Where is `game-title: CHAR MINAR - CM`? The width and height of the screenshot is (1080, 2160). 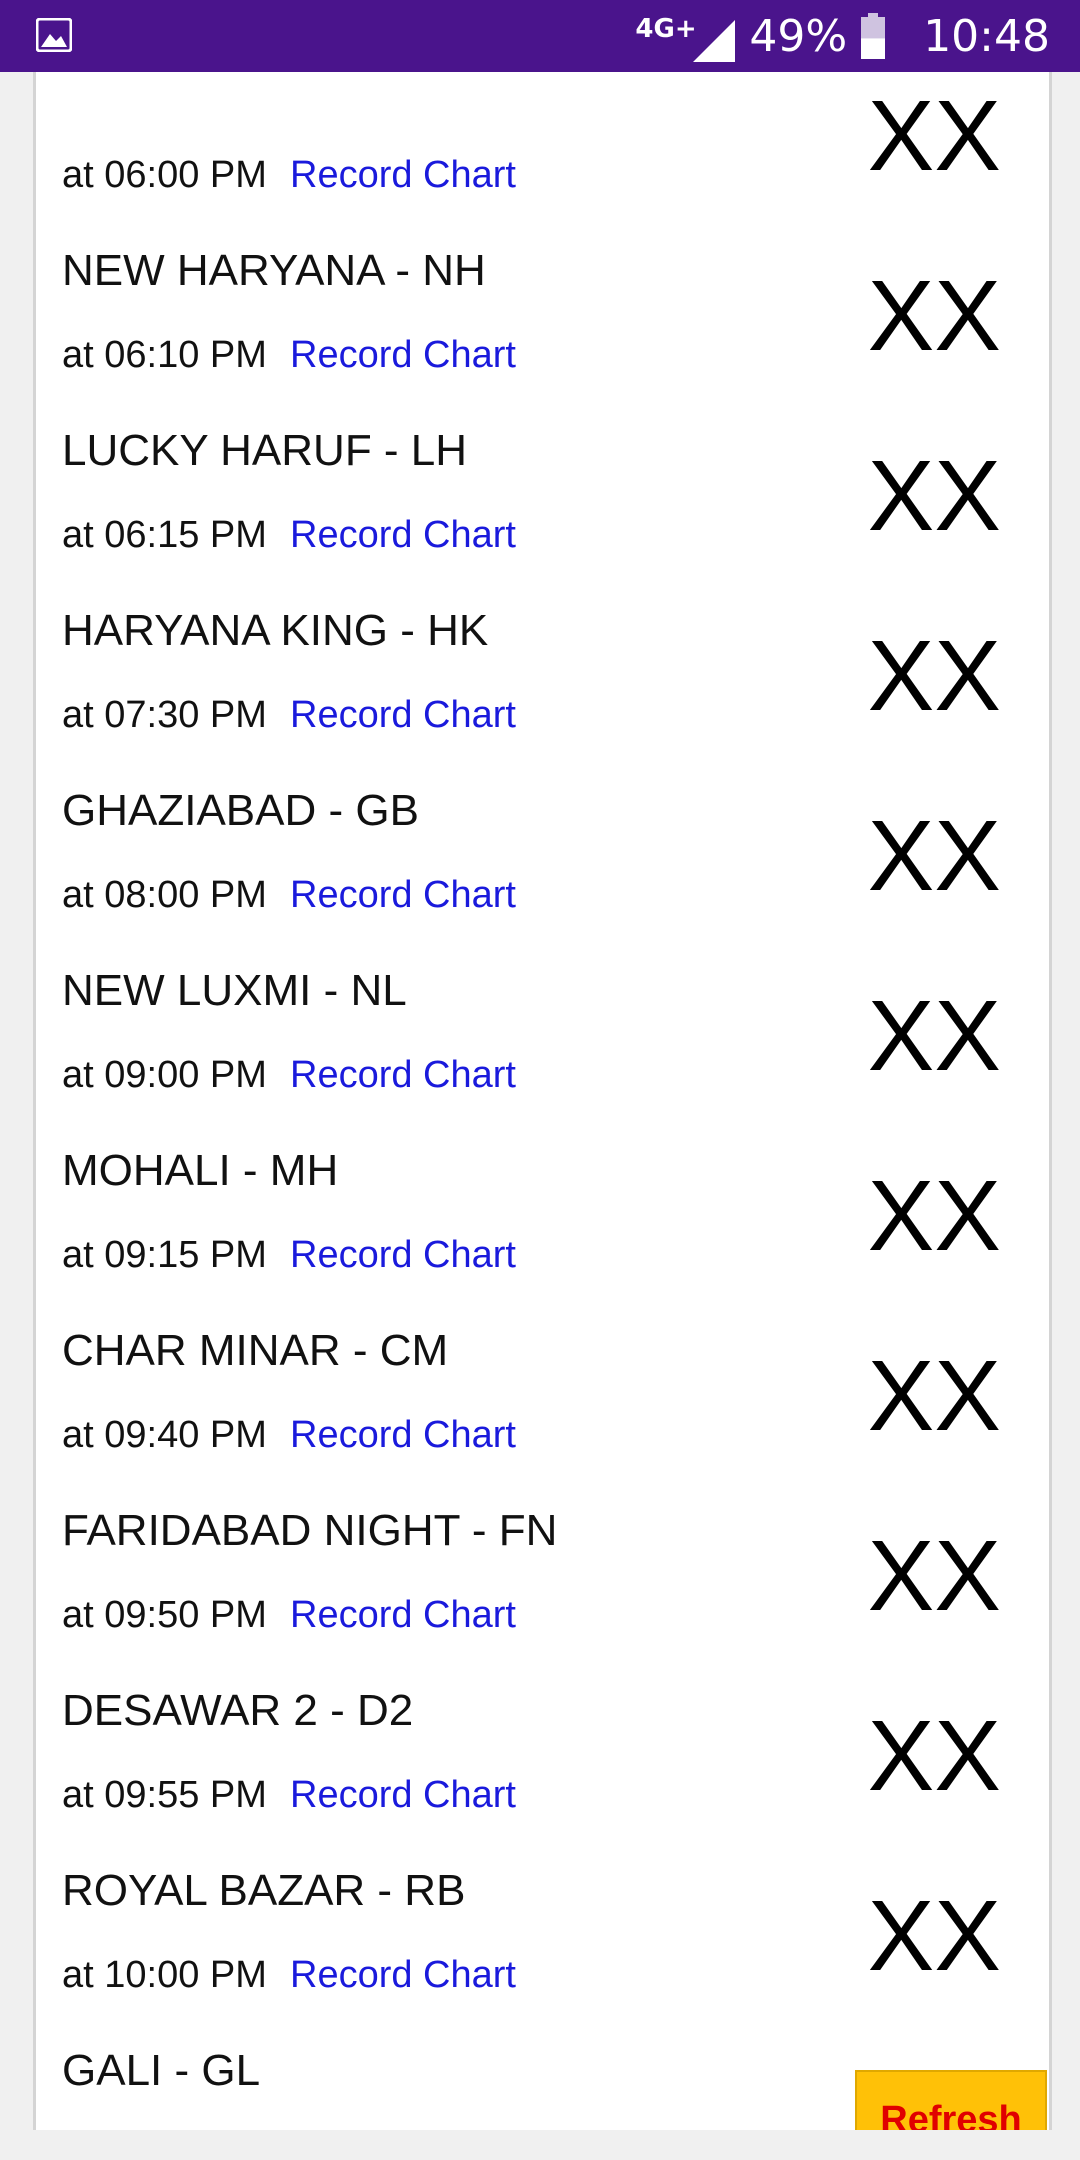
game-title: CHAR MINAR - CM is located at coordinates (255, 1350).